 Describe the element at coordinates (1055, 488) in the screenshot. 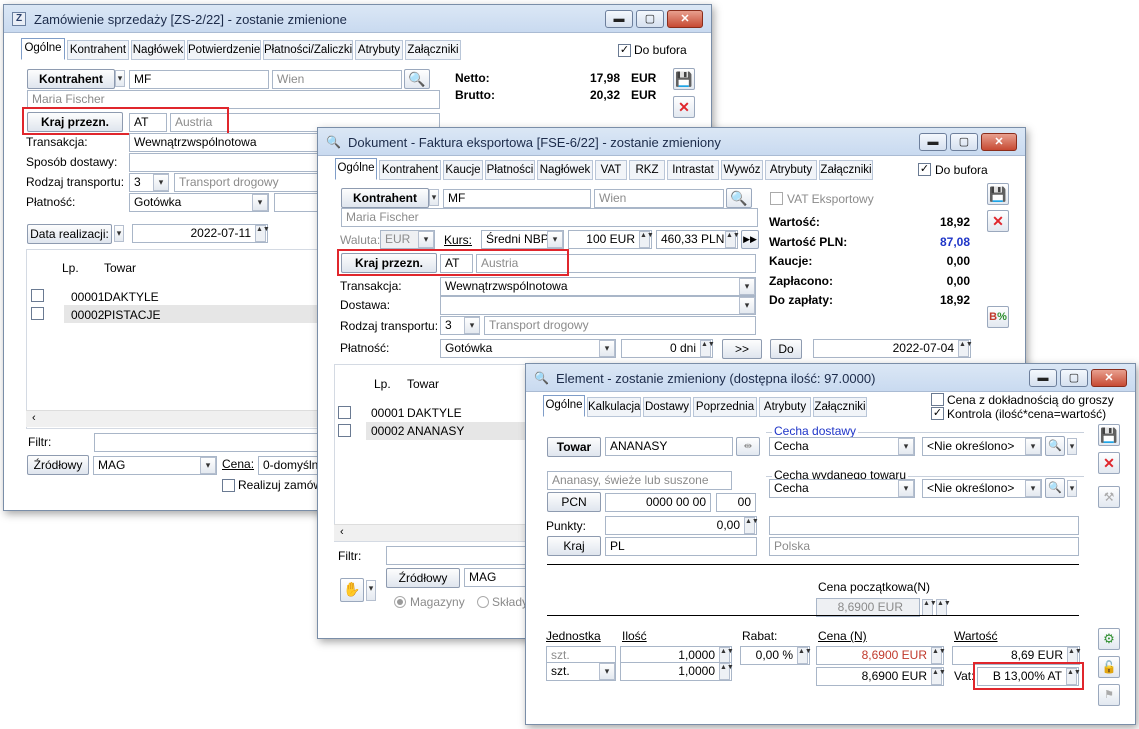

I see `cecha-wydanego-lookup-button: 🔍` at that location.